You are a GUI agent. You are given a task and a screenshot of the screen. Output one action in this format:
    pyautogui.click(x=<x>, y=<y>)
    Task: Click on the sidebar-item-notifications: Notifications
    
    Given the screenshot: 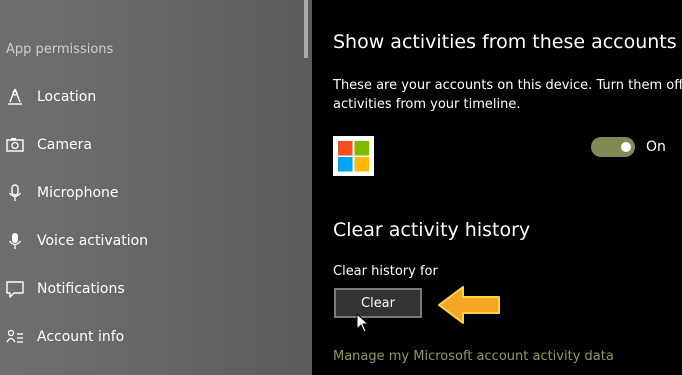 What is the action you would take?
    pyautogui.click(x=150, y=289)
    